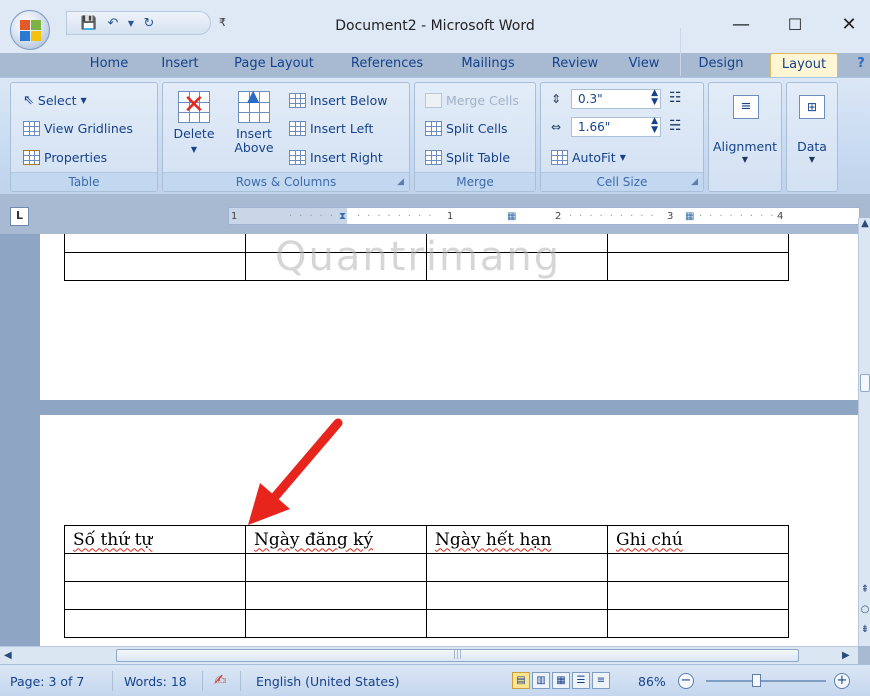 The width and height of the screenshot is (870, 696). Describe the element at coordinates (274, 65) in the screenshot. I see `tab-page-layout: Page Layout` at that location.